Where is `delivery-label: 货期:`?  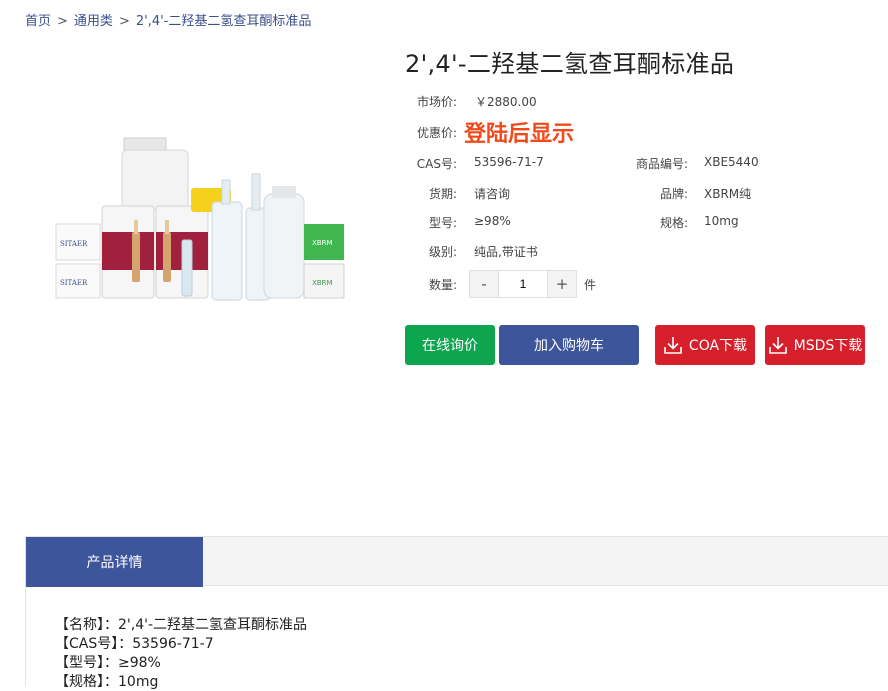
delivery-label: 货期: is located at coordinates (442, 194).